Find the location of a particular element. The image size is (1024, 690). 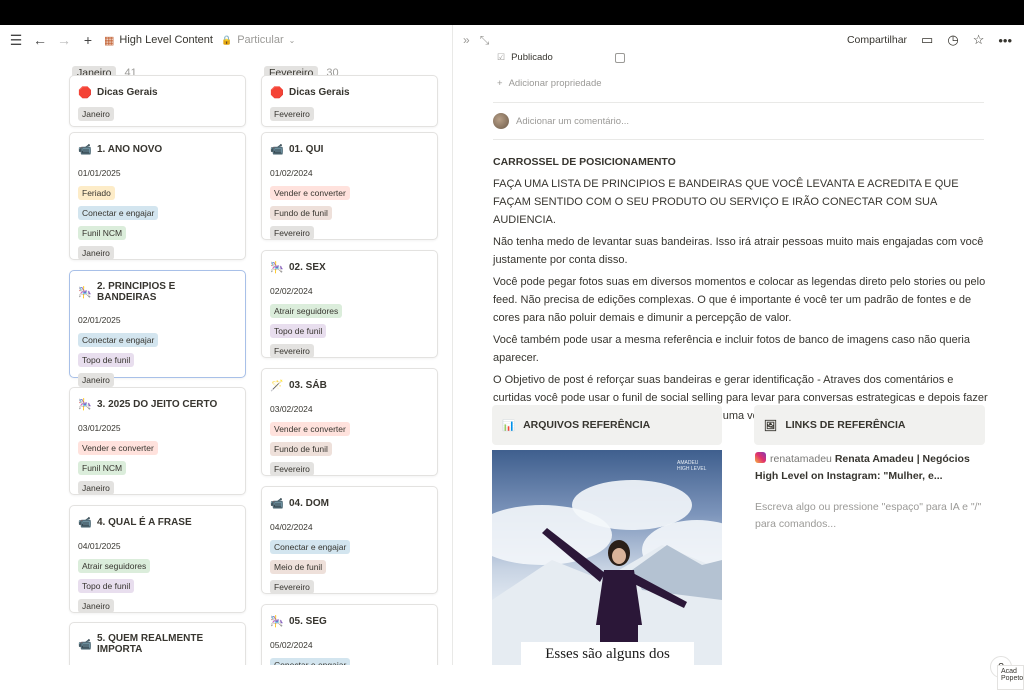

peek-header: » ⤡ Compartilhar ▭ ◷ ☆ ••• is located at coordinates (738, 40).